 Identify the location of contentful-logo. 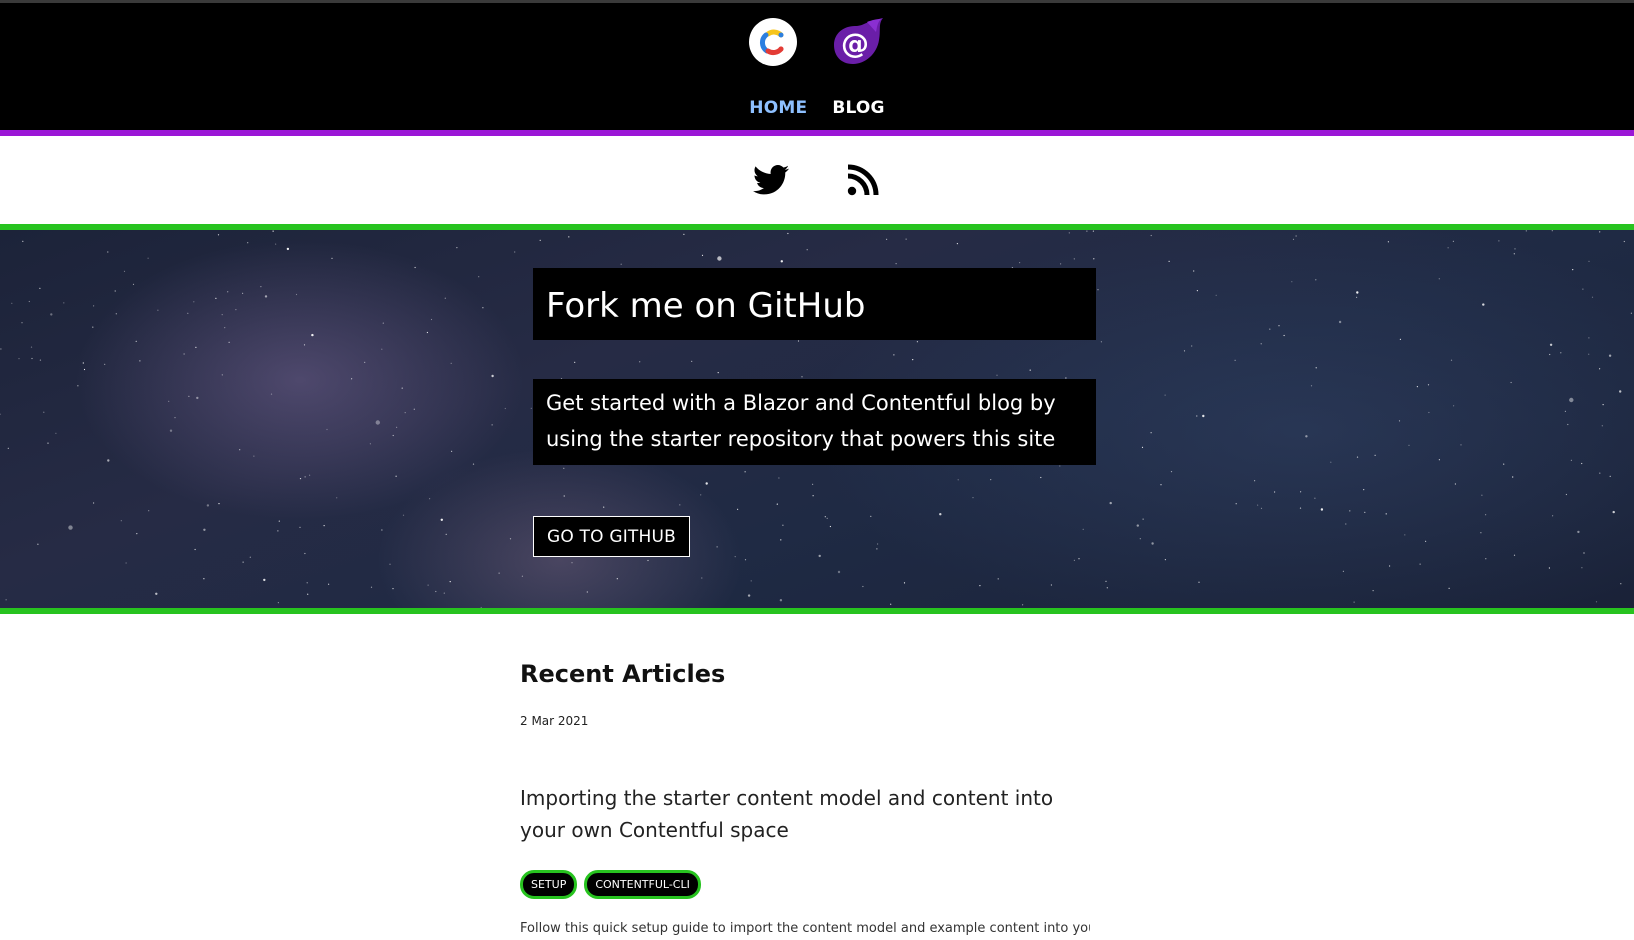
(773, 42).